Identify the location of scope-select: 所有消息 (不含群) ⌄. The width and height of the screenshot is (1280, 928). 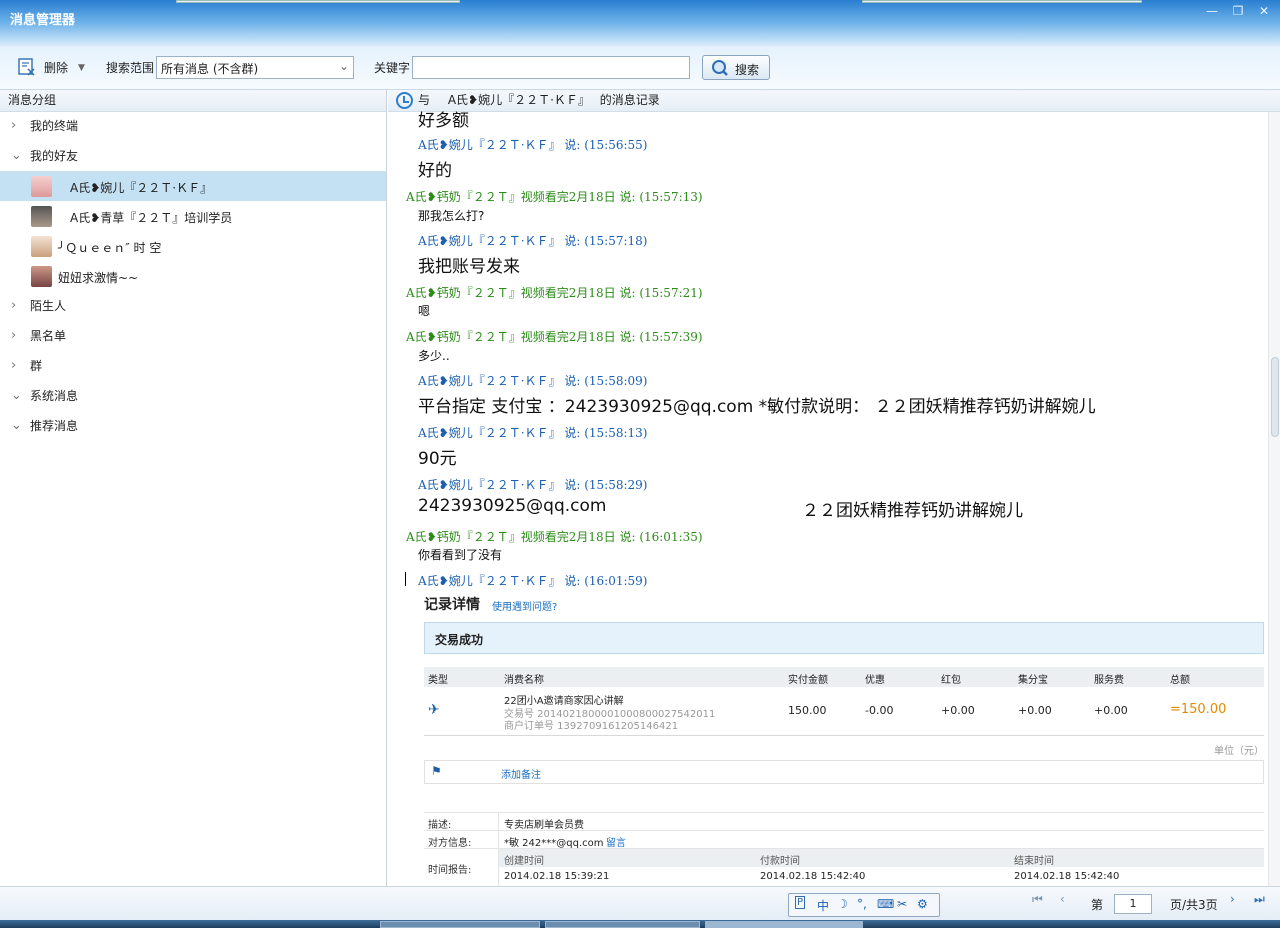
(255, 67).